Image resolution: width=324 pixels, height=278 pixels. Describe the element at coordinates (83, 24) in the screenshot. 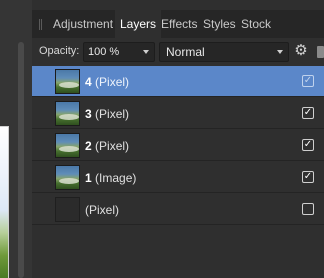

I see `tab-adjustment: Adjustment` at that location.